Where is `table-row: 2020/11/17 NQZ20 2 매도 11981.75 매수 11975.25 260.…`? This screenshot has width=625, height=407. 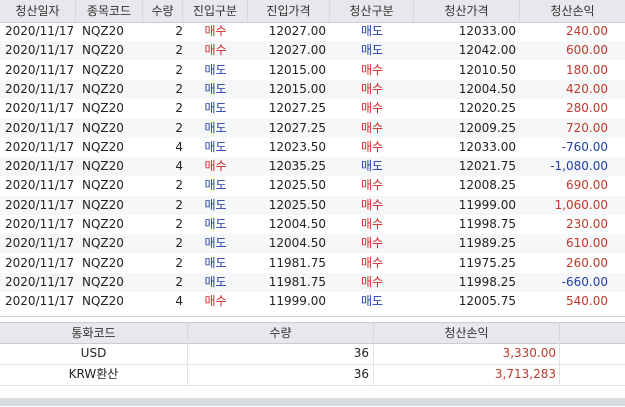 table-row: 2020/11/17 NQZ20 2 매도 11981.75 매수 11975.25 260.… is located at coordinates (312, 263).